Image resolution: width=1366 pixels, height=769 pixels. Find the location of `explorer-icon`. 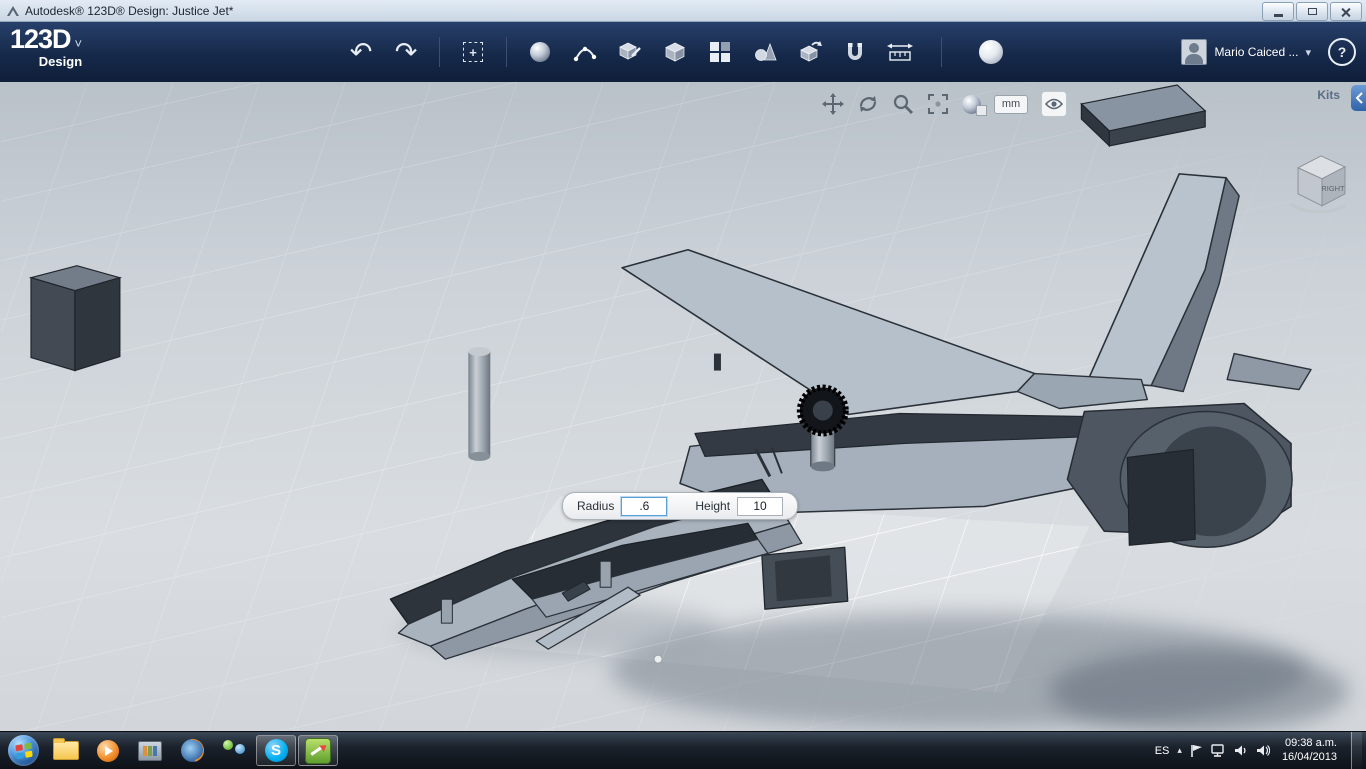

explorer-icon is located at coordinates (66, 749).